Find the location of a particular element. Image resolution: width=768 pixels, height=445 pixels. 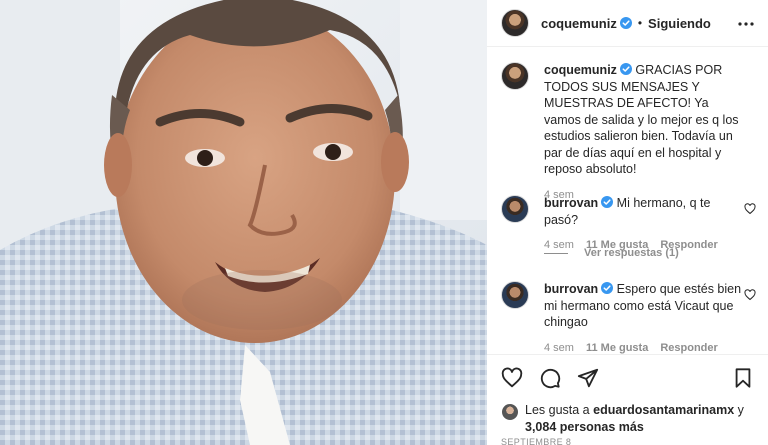

post-header: coquemuniz • Siguiendo is located at coordinates (627, 23).